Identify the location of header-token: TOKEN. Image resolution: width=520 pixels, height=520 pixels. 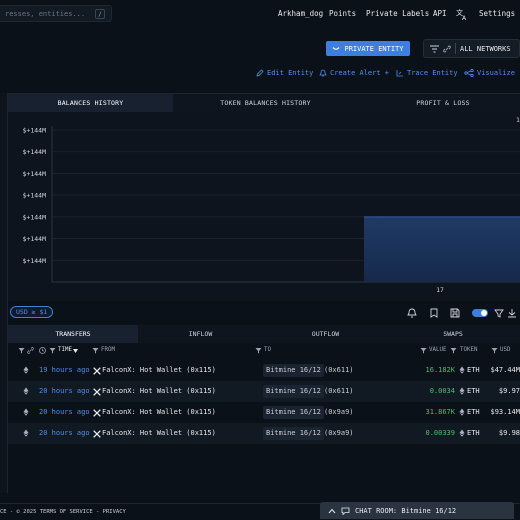
(468, 350).